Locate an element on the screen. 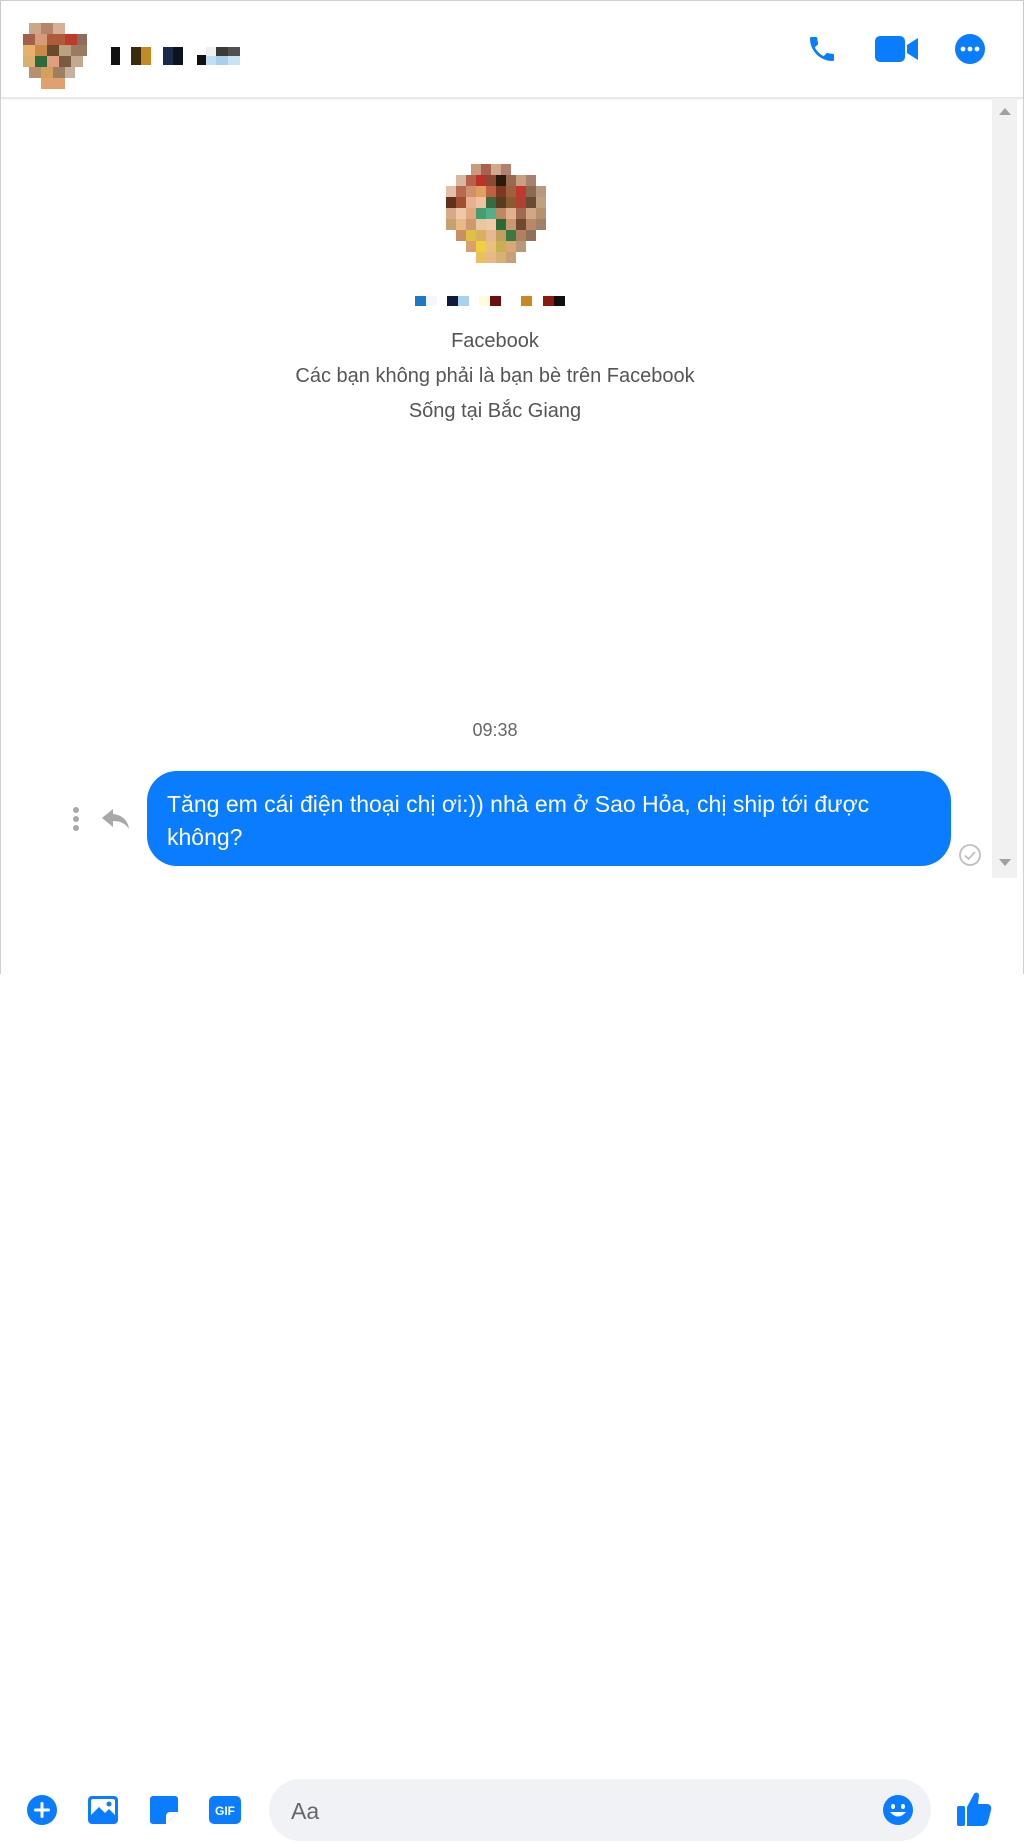 This screenshot has height=1843, width=1024. thumbs-up-icon is located at coordinates (974, 1809).